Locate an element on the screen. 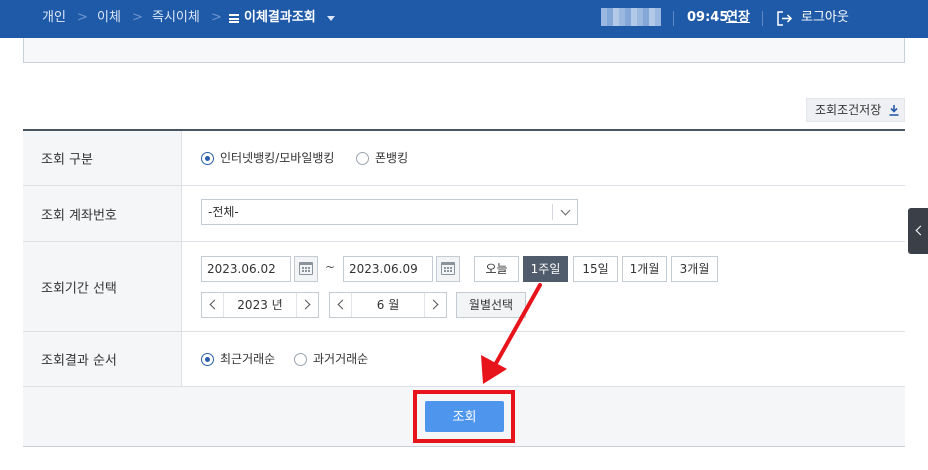 This screenshot has width=928, height=470. start-date-value: 2023.06.02 is located at coordinates (241, 269).